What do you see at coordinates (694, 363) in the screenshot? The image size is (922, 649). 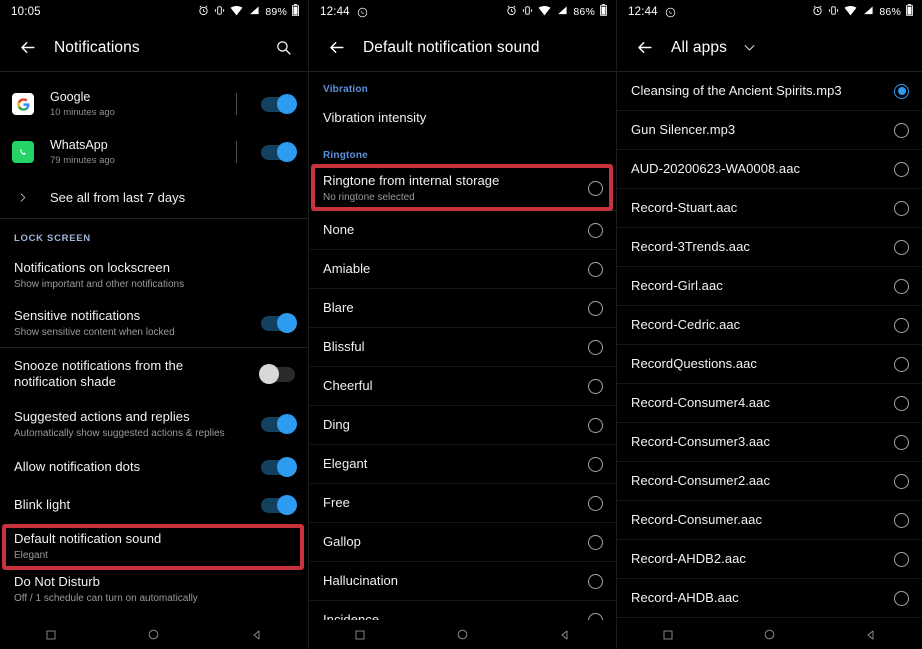 I see `file-name: RecordQuestions.aac` at bounding box center [694, 363].